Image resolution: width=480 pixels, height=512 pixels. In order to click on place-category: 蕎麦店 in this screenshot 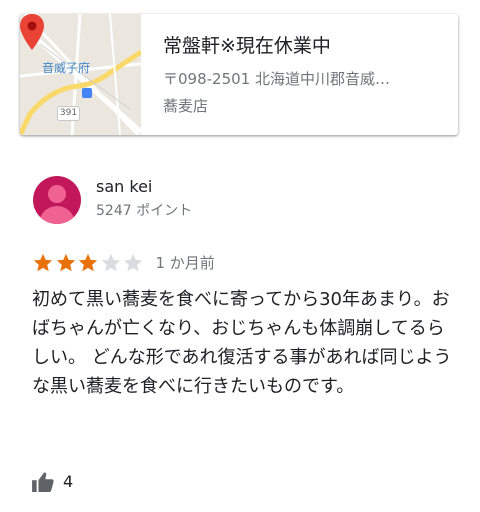, I will do `click(186, 106)`.